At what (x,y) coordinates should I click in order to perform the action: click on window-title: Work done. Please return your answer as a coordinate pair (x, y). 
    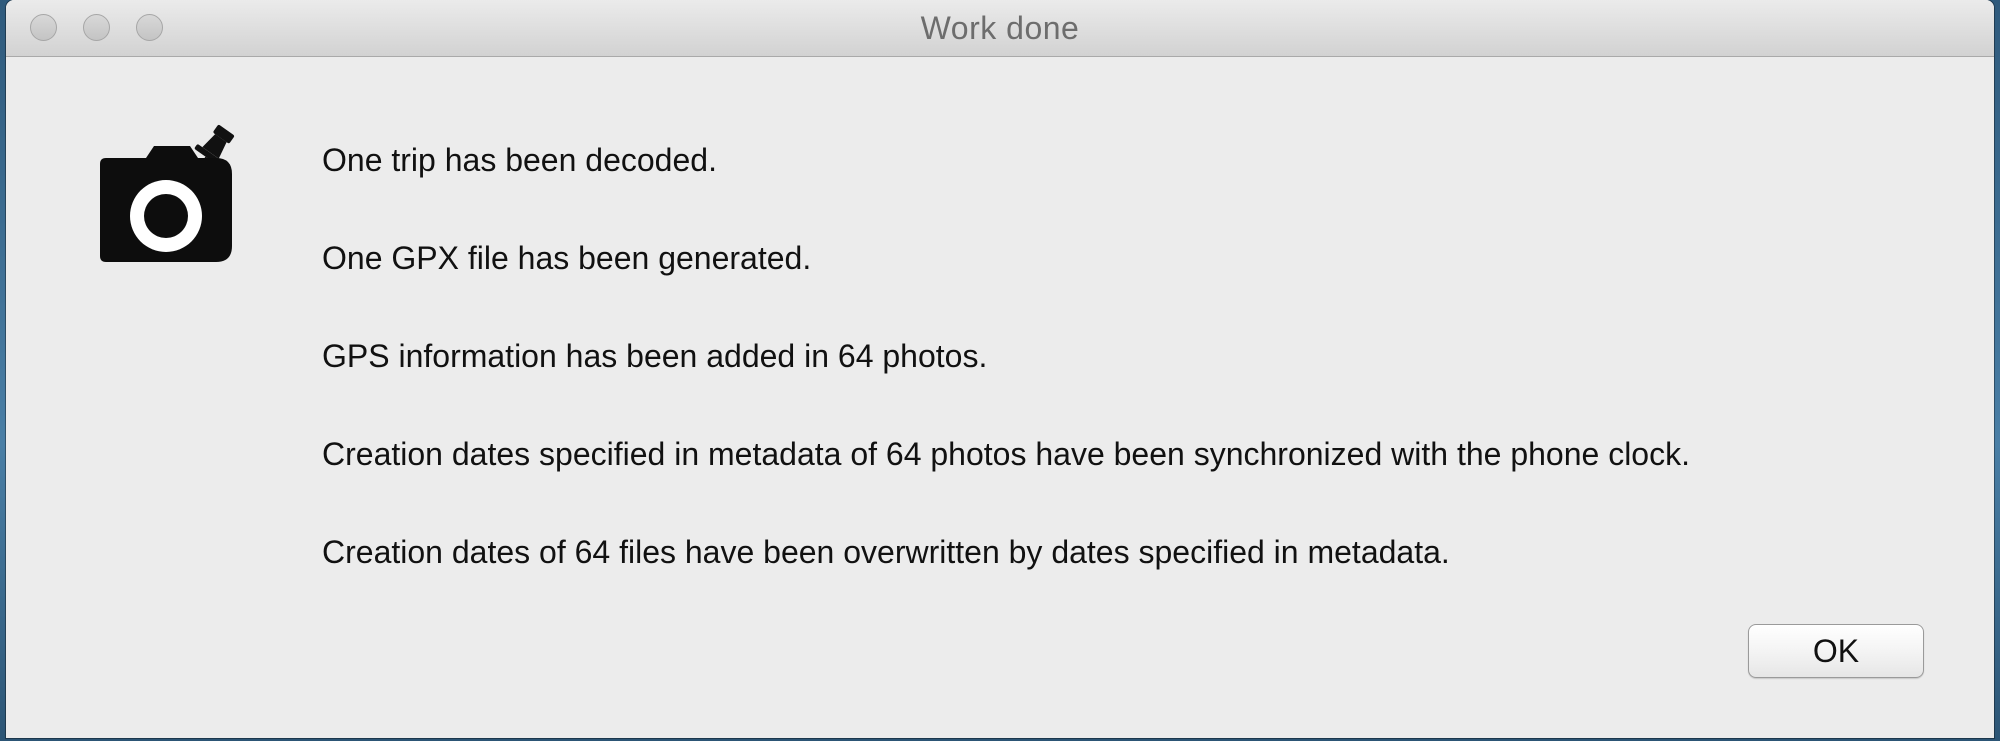
    Looking at the image, I should click on (1000, 28).